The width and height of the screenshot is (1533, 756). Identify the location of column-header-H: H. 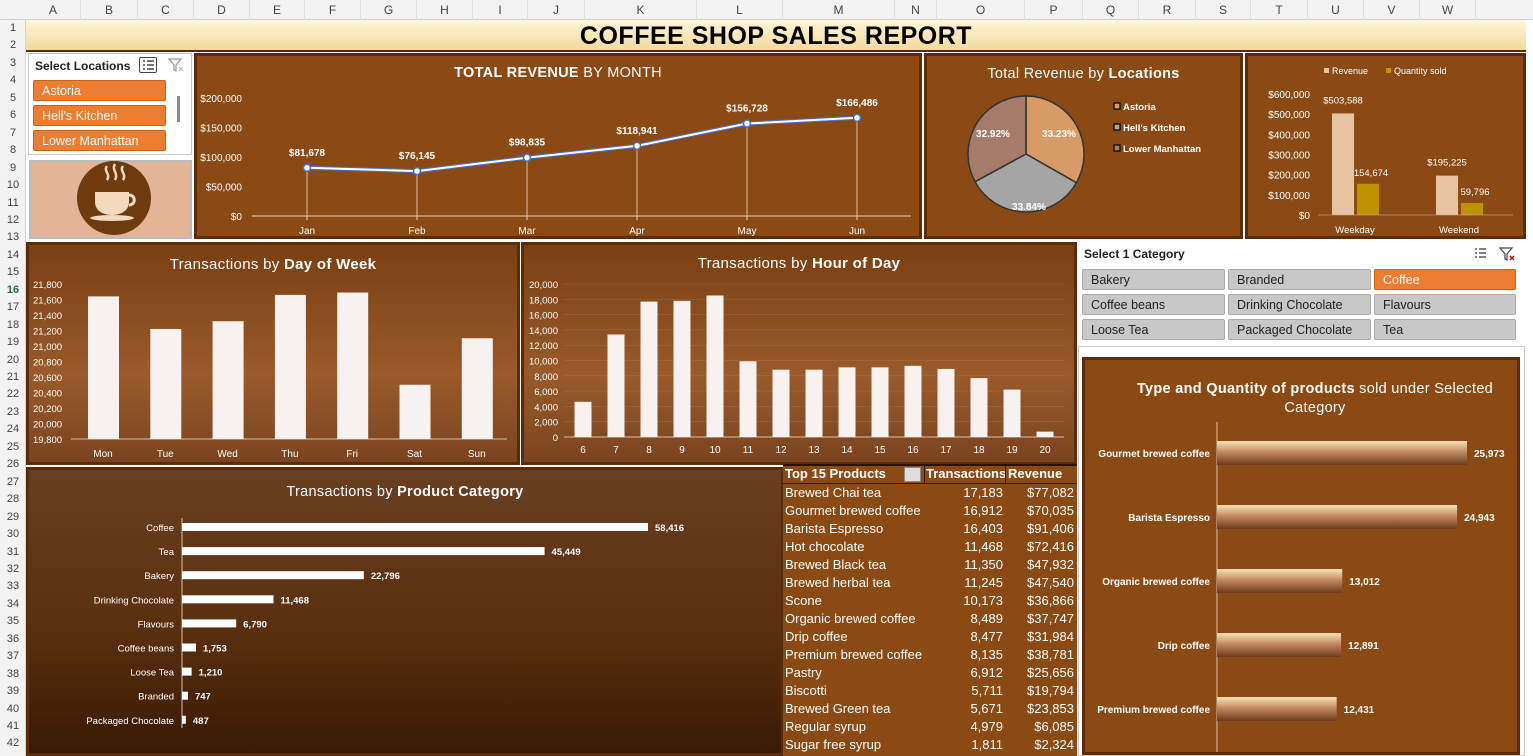
(445, 10).